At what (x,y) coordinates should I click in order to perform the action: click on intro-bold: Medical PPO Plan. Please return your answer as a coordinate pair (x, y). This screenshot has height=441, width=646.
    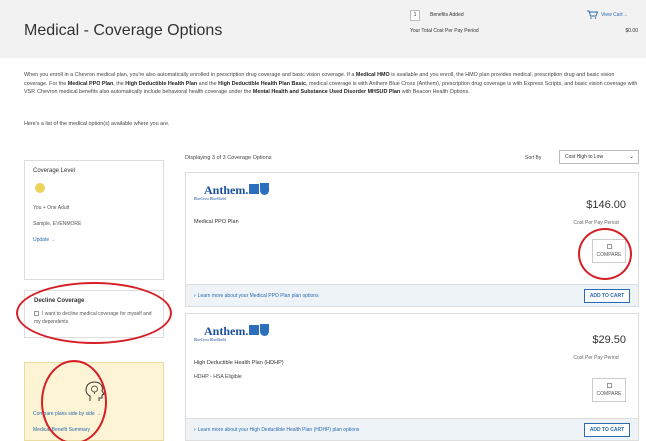
    Looking at the image, I should click on (90, 83).